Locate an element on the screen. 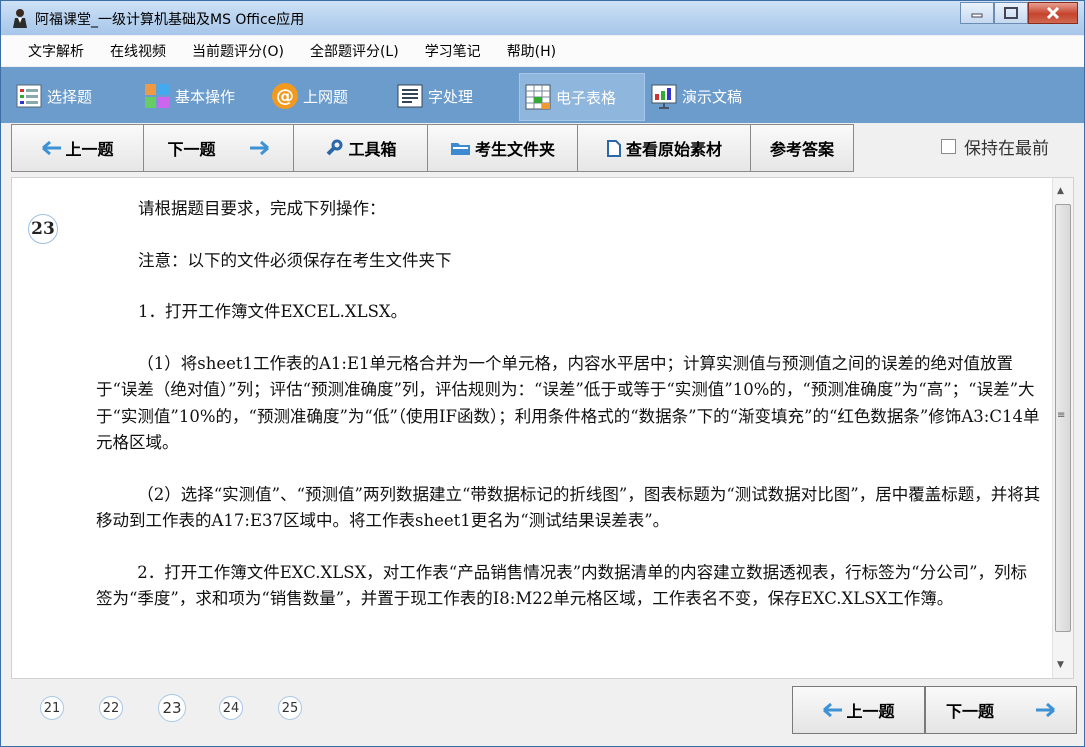  keep-on-top-checkbox: 保持在最前 is located at coordinates (995, 146).